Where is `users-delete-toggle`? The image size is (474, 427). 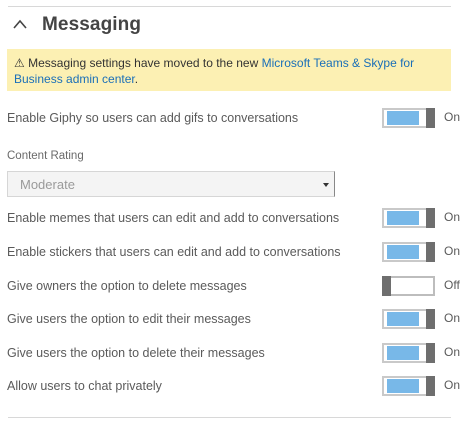 users-delete-toggle is located at coordinates (408, 353).